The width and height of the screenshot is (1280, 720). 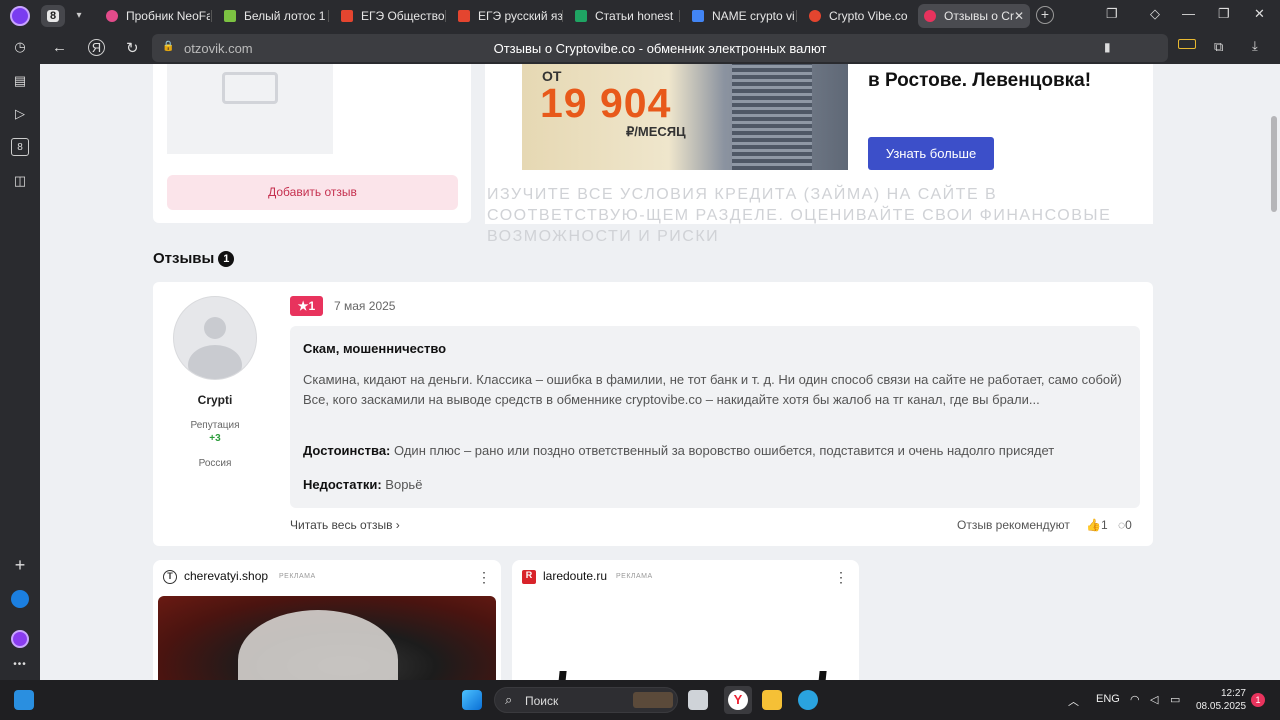 I want to click on tab-ege-social: ЕГЭ Общество, so click(x=390, y=16).